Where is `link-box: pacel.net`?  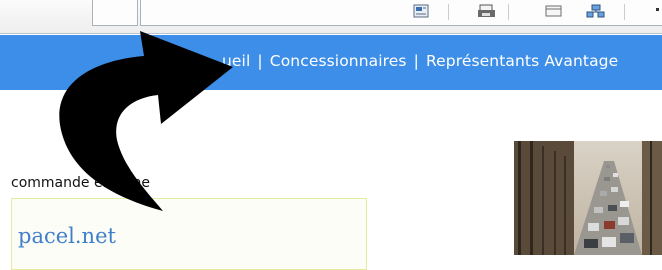 link-box: pacel.net is located at coordinates (189, 234).